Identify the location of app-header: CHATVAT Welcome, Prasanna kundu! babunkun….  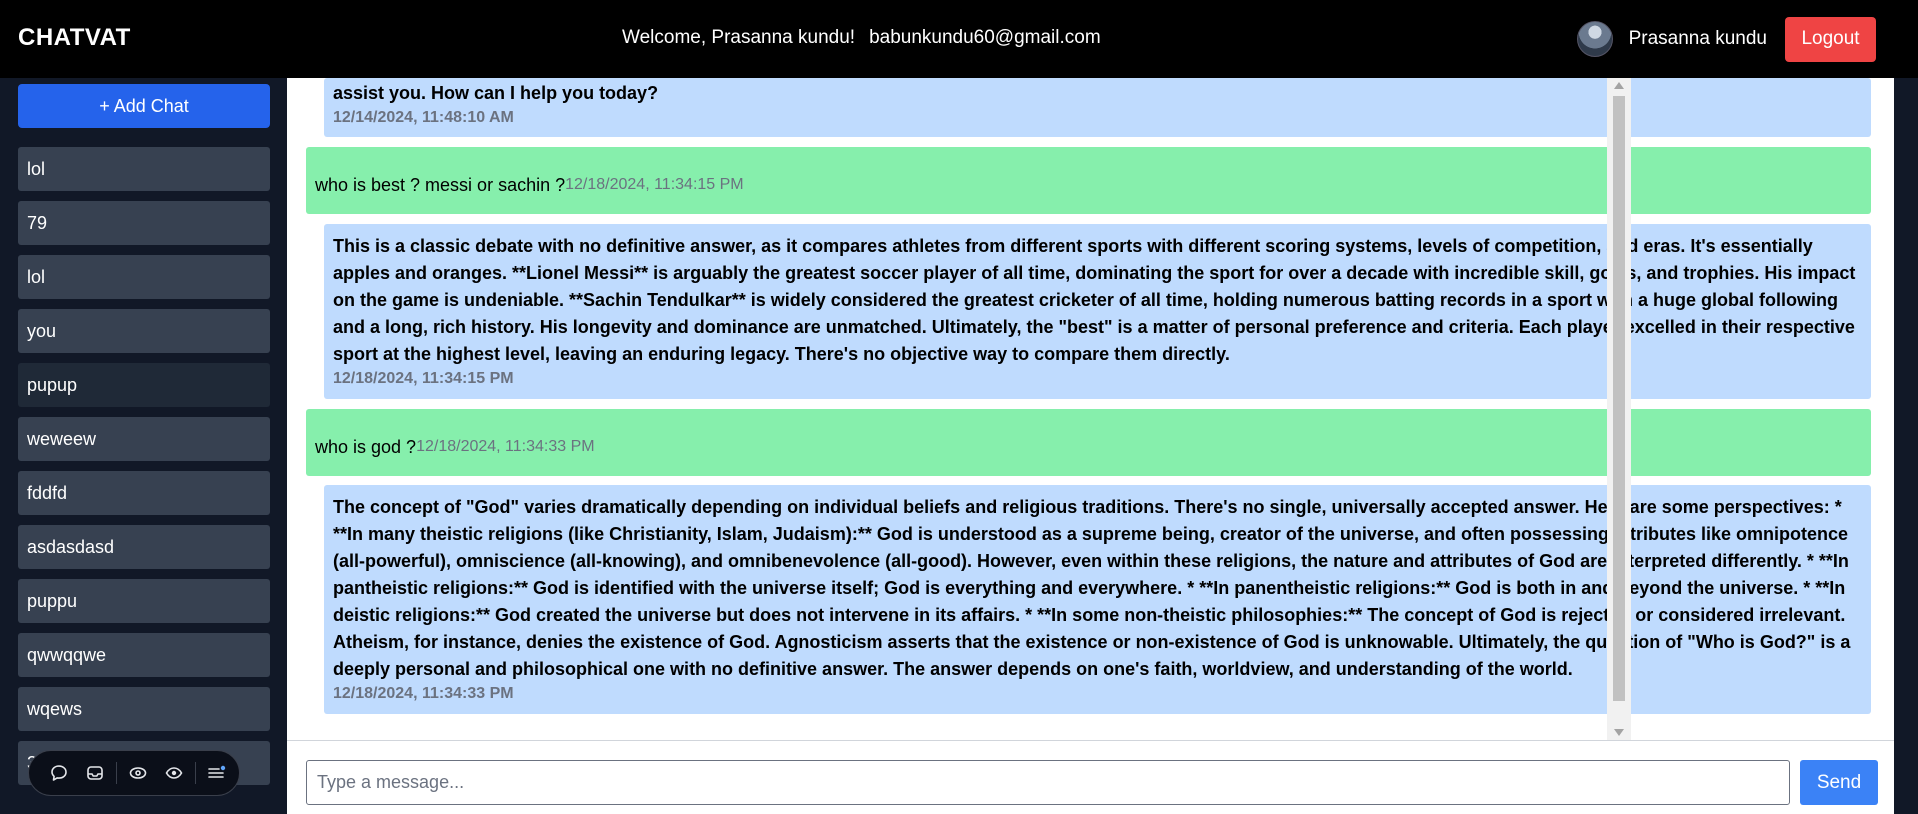
(959, 39).